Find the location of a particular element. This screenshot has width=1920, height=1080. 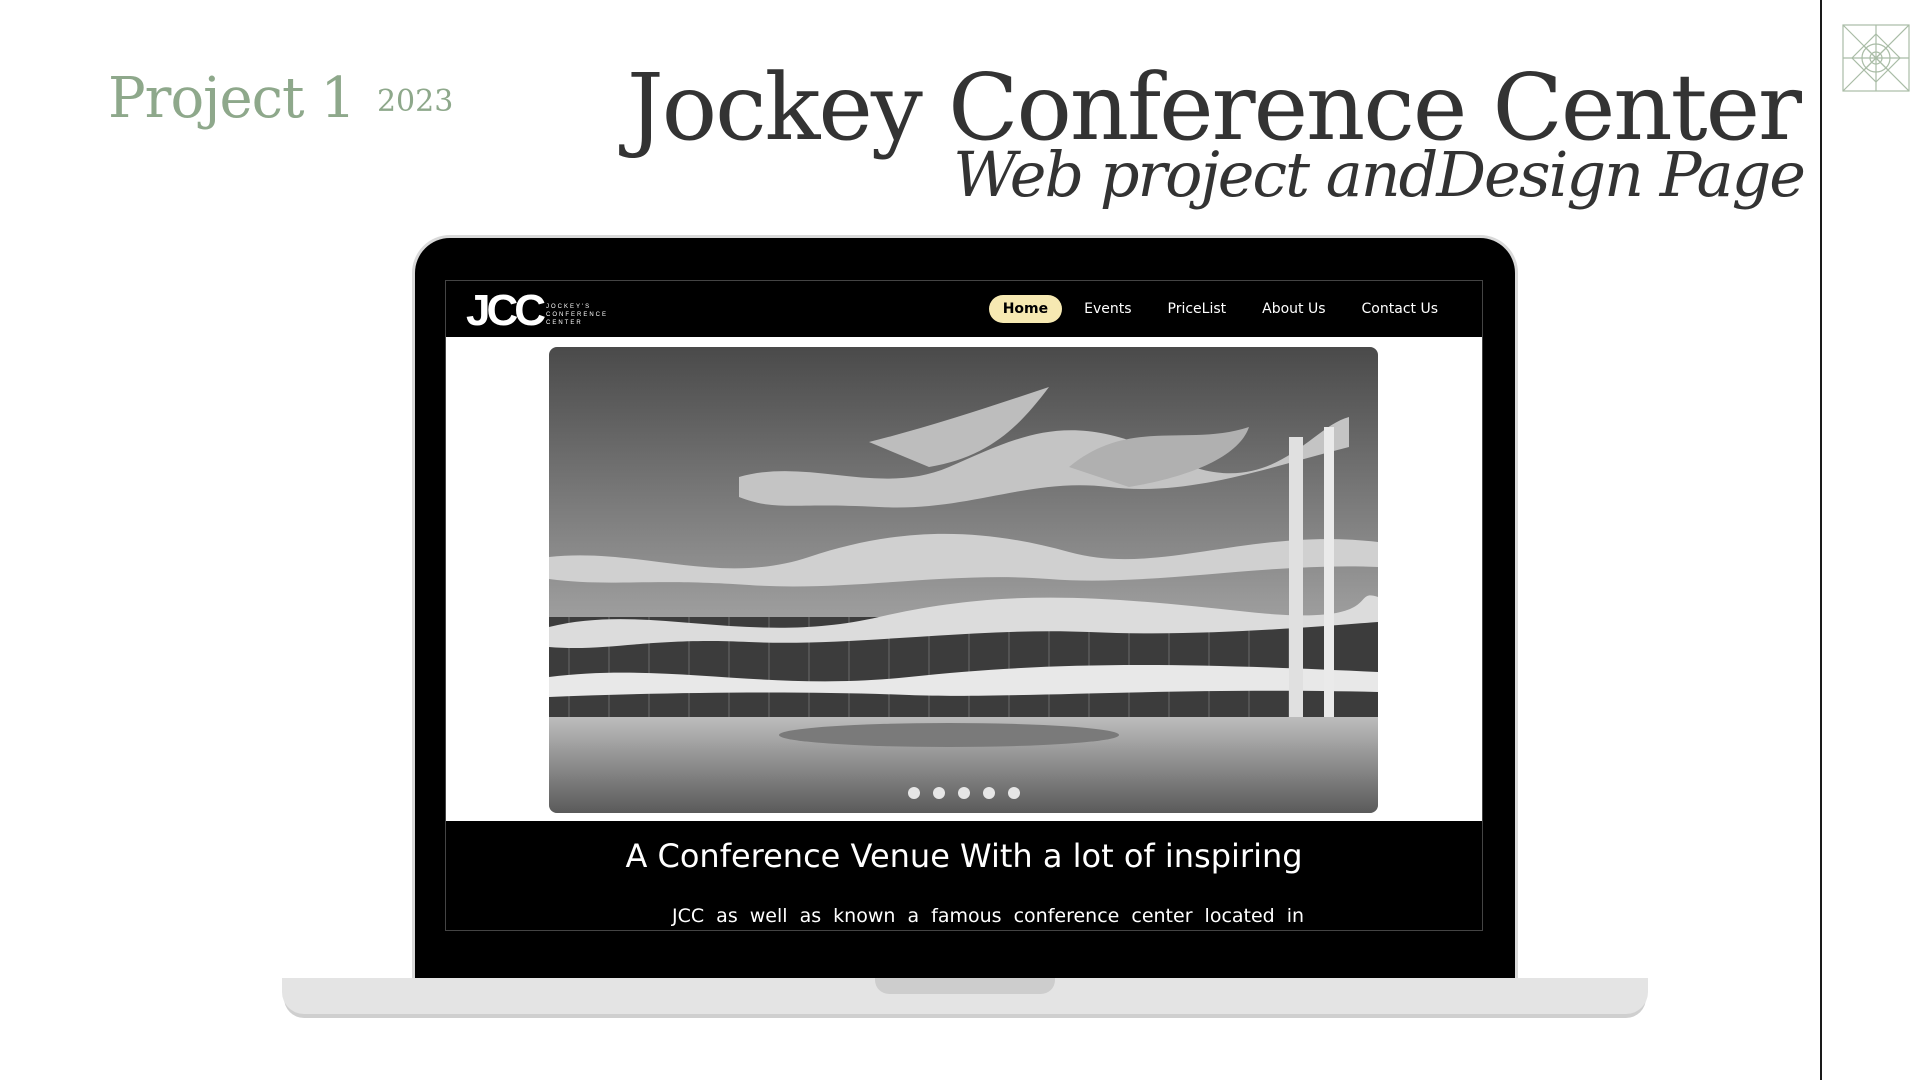

page-subtitle: Web project andDesign Page is located at coordinates (1379, 174).